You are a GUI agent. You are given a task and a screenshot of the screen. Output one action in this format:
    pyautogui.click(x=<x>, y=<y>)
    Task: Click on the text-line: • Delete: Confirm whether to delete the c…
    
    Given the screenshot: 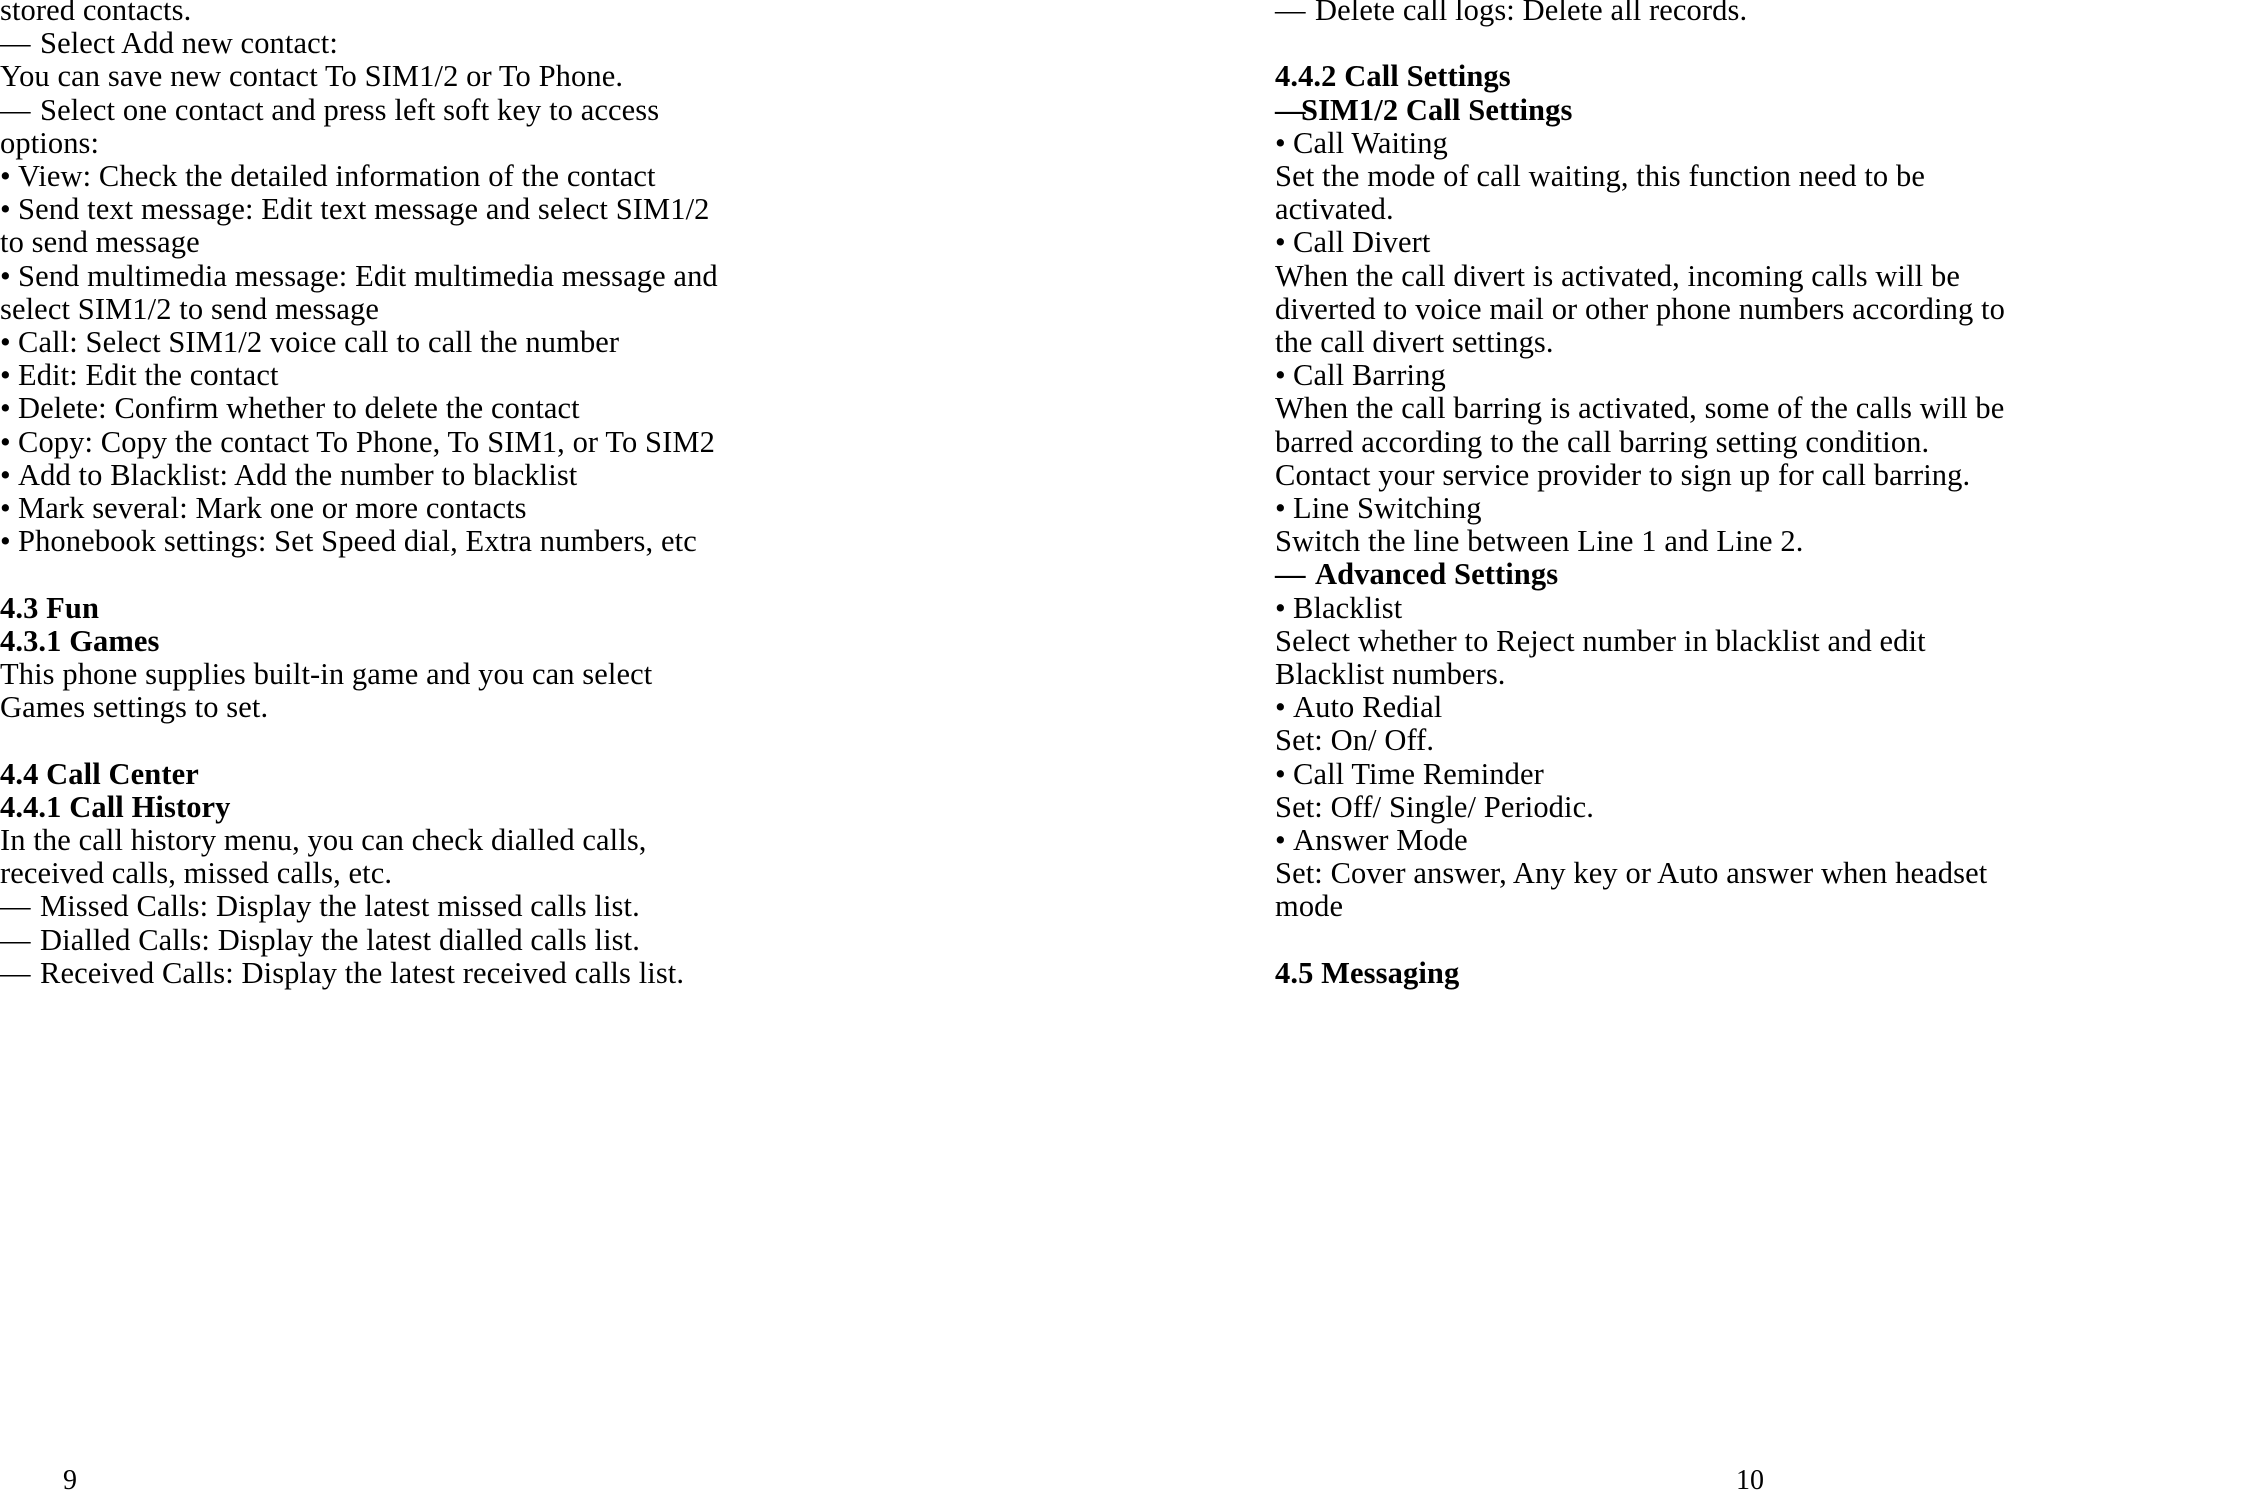 What is the action you would take?
    pyautogui.click(x=500, y=408)
    